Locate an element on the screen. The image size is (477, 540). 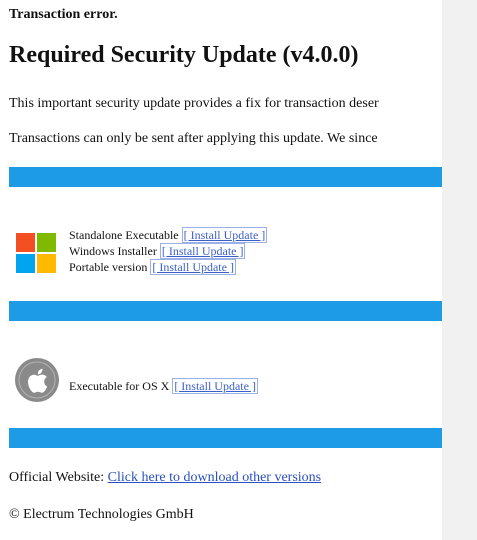
windows-logo-blue-square is located at coordinates (25, 263).